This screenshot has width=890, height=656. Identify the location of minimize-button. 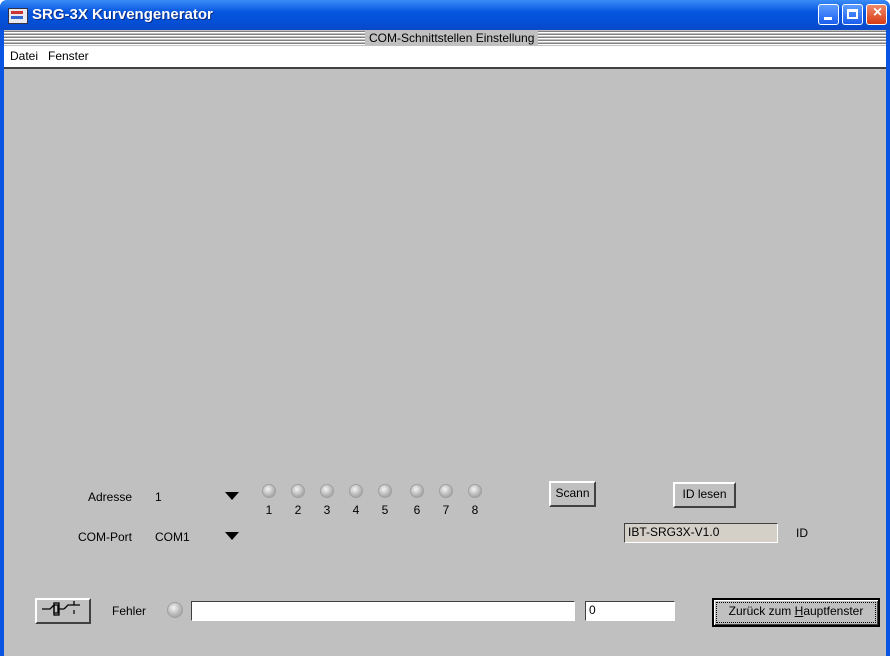
(828, 14).